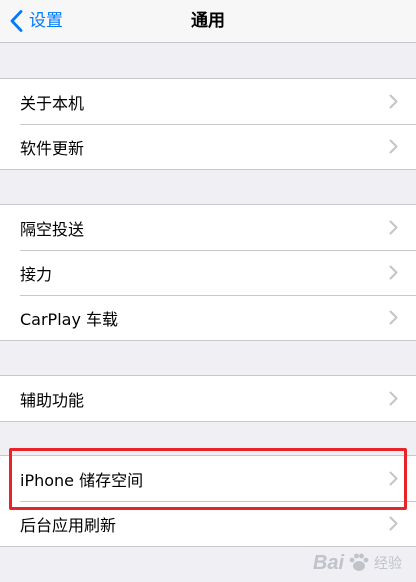 The image size is (416, 582). I want to click on row-handoff: 接力, so click(208, 272).